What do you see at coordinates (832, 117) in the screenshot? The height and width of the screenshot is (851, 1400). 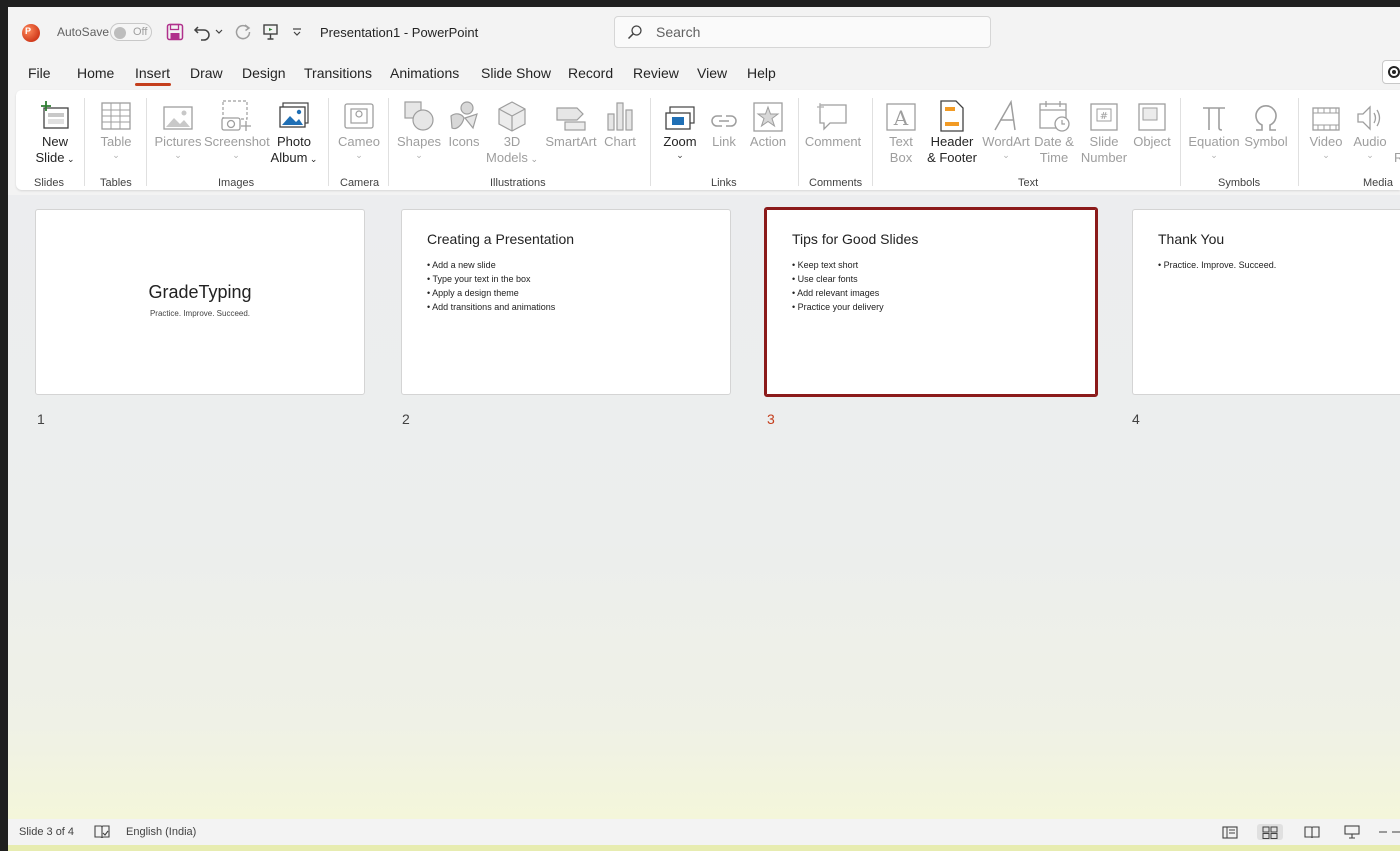 I see `comment-icon` at bounding box center [832, 117].